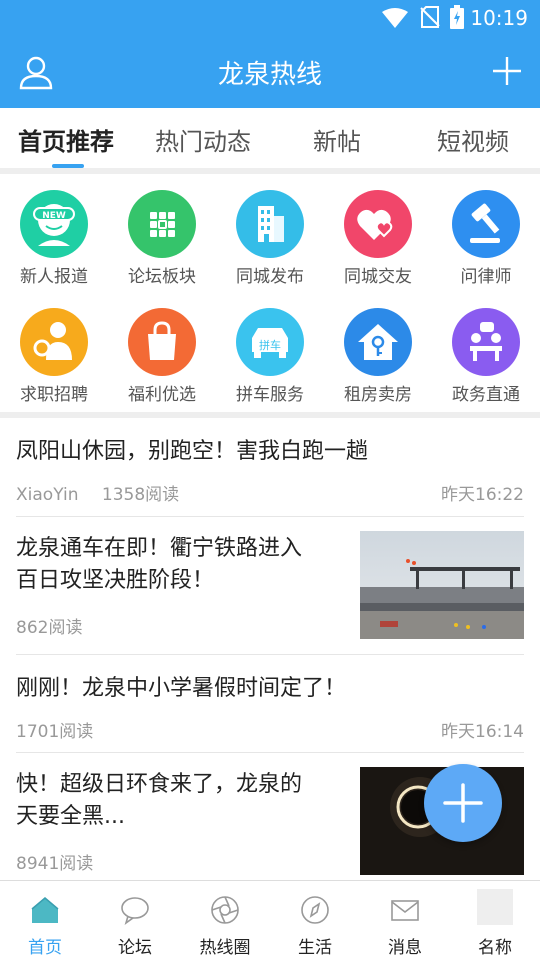 The height and width of the screenshot is (960, 540). I want to click on page-title: 龙泉热线, so click(269, 75).